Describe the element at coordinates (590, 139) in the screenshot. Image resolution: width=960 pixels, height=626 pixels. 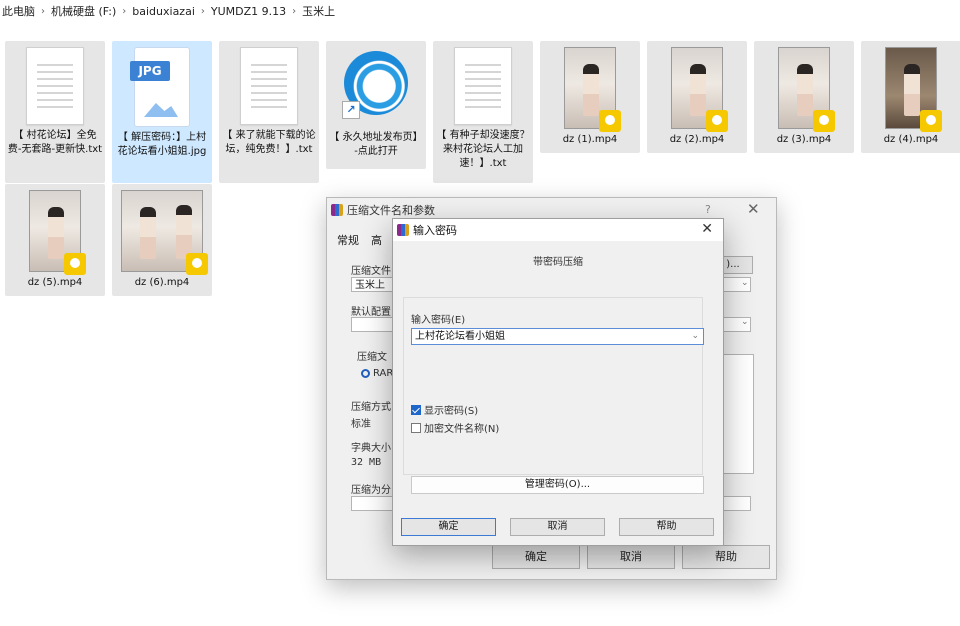
I see `file-name: dz (1).mp4` at that location.